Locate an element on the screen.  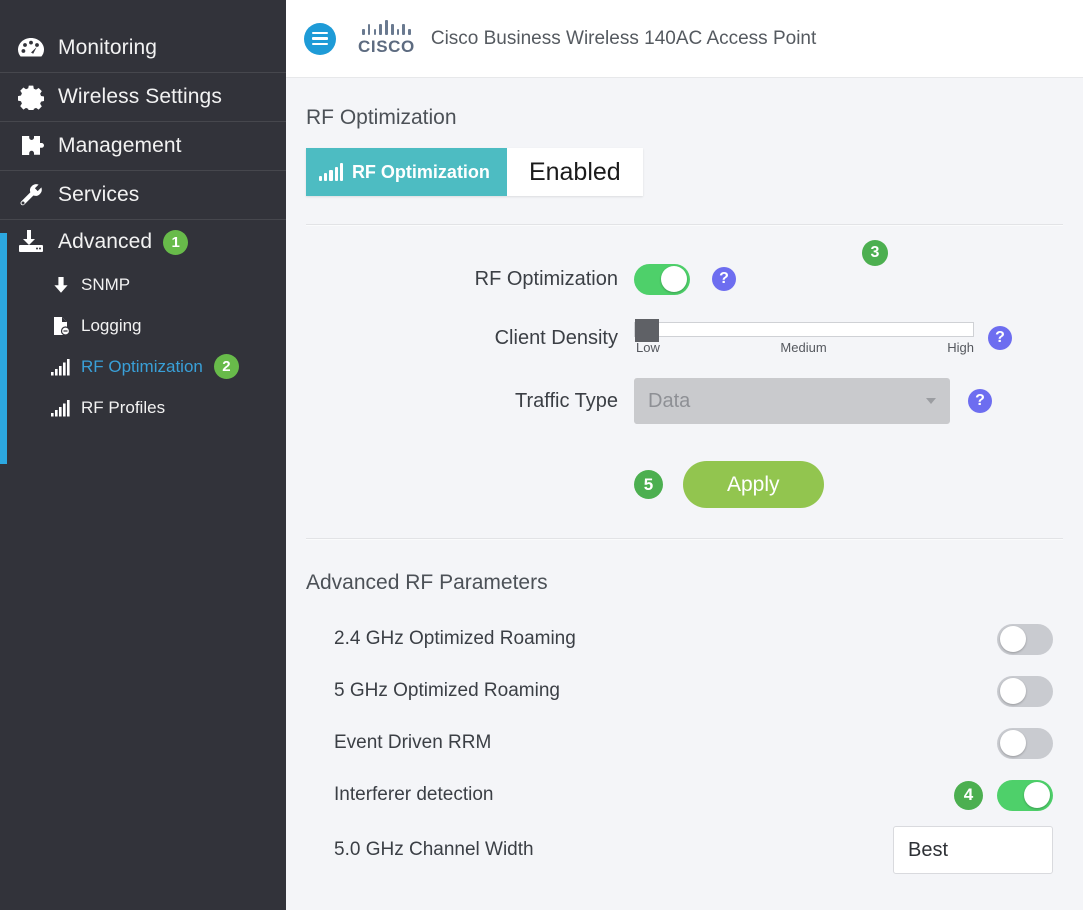
rf-optimization-toggle is located at coordinates (662, 279).